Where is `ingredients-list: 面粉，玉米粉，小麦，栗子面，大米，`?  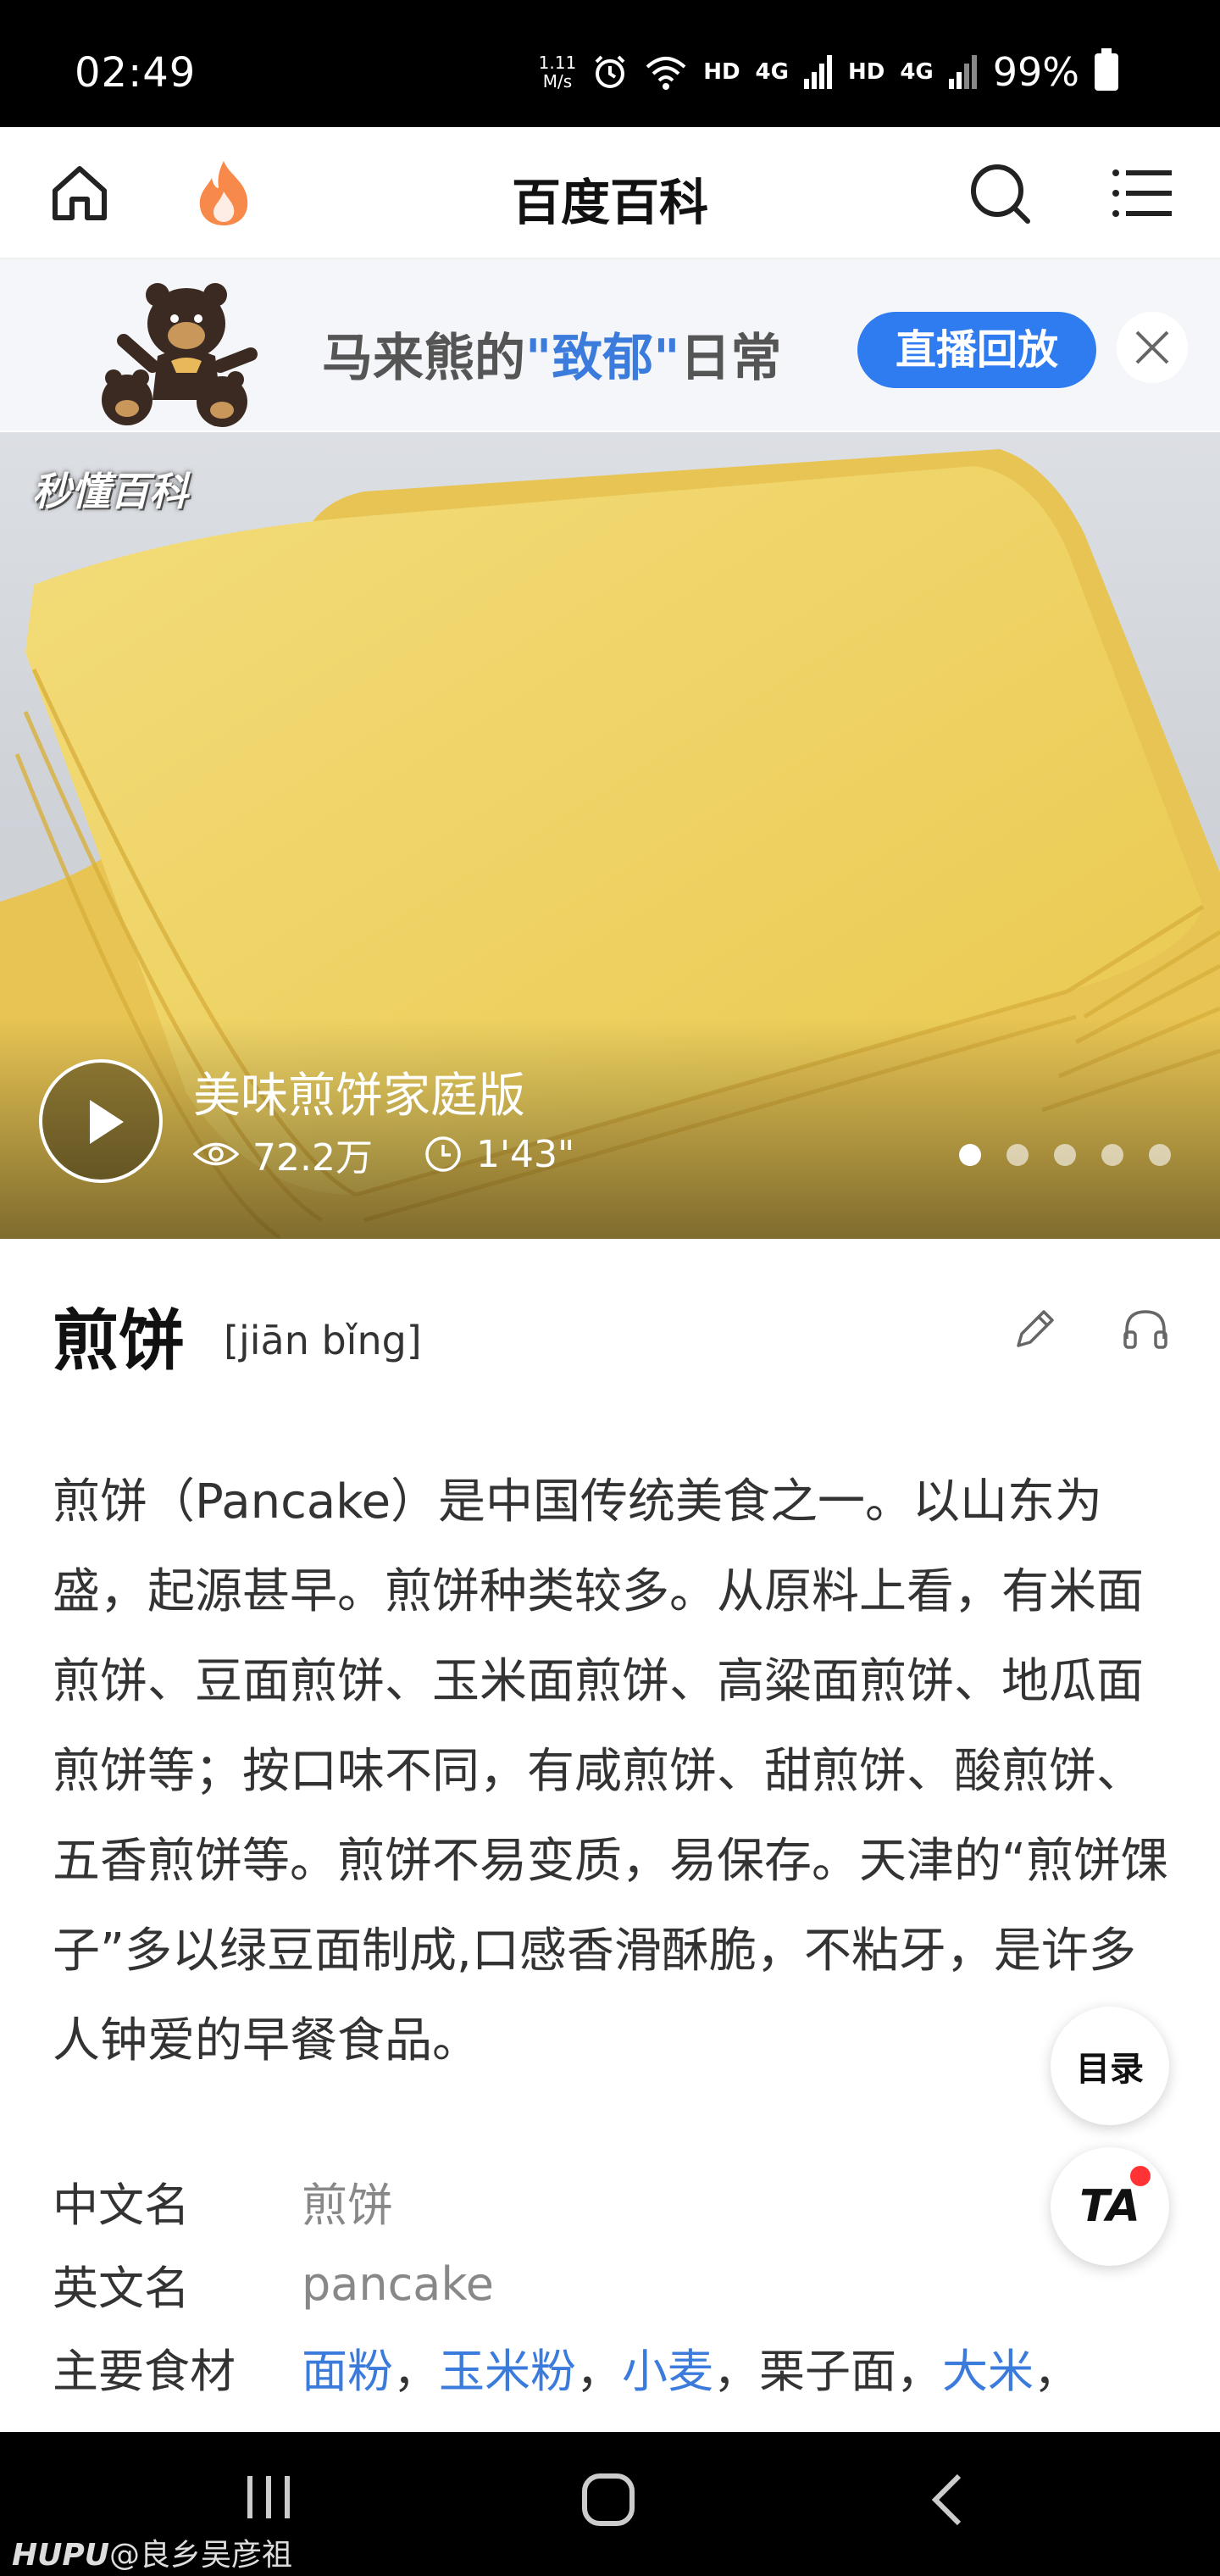 ingredients-list: 面粉，玉米粉，小麦，栗子面，大米， is located at coordinates (690, 2371).